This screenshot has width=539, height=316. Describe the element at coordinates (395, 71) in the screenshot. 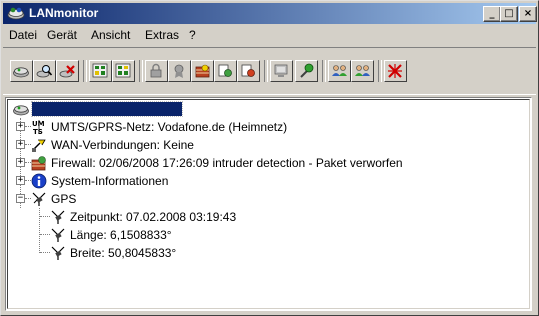

I see `disconnect-icon` at that location.